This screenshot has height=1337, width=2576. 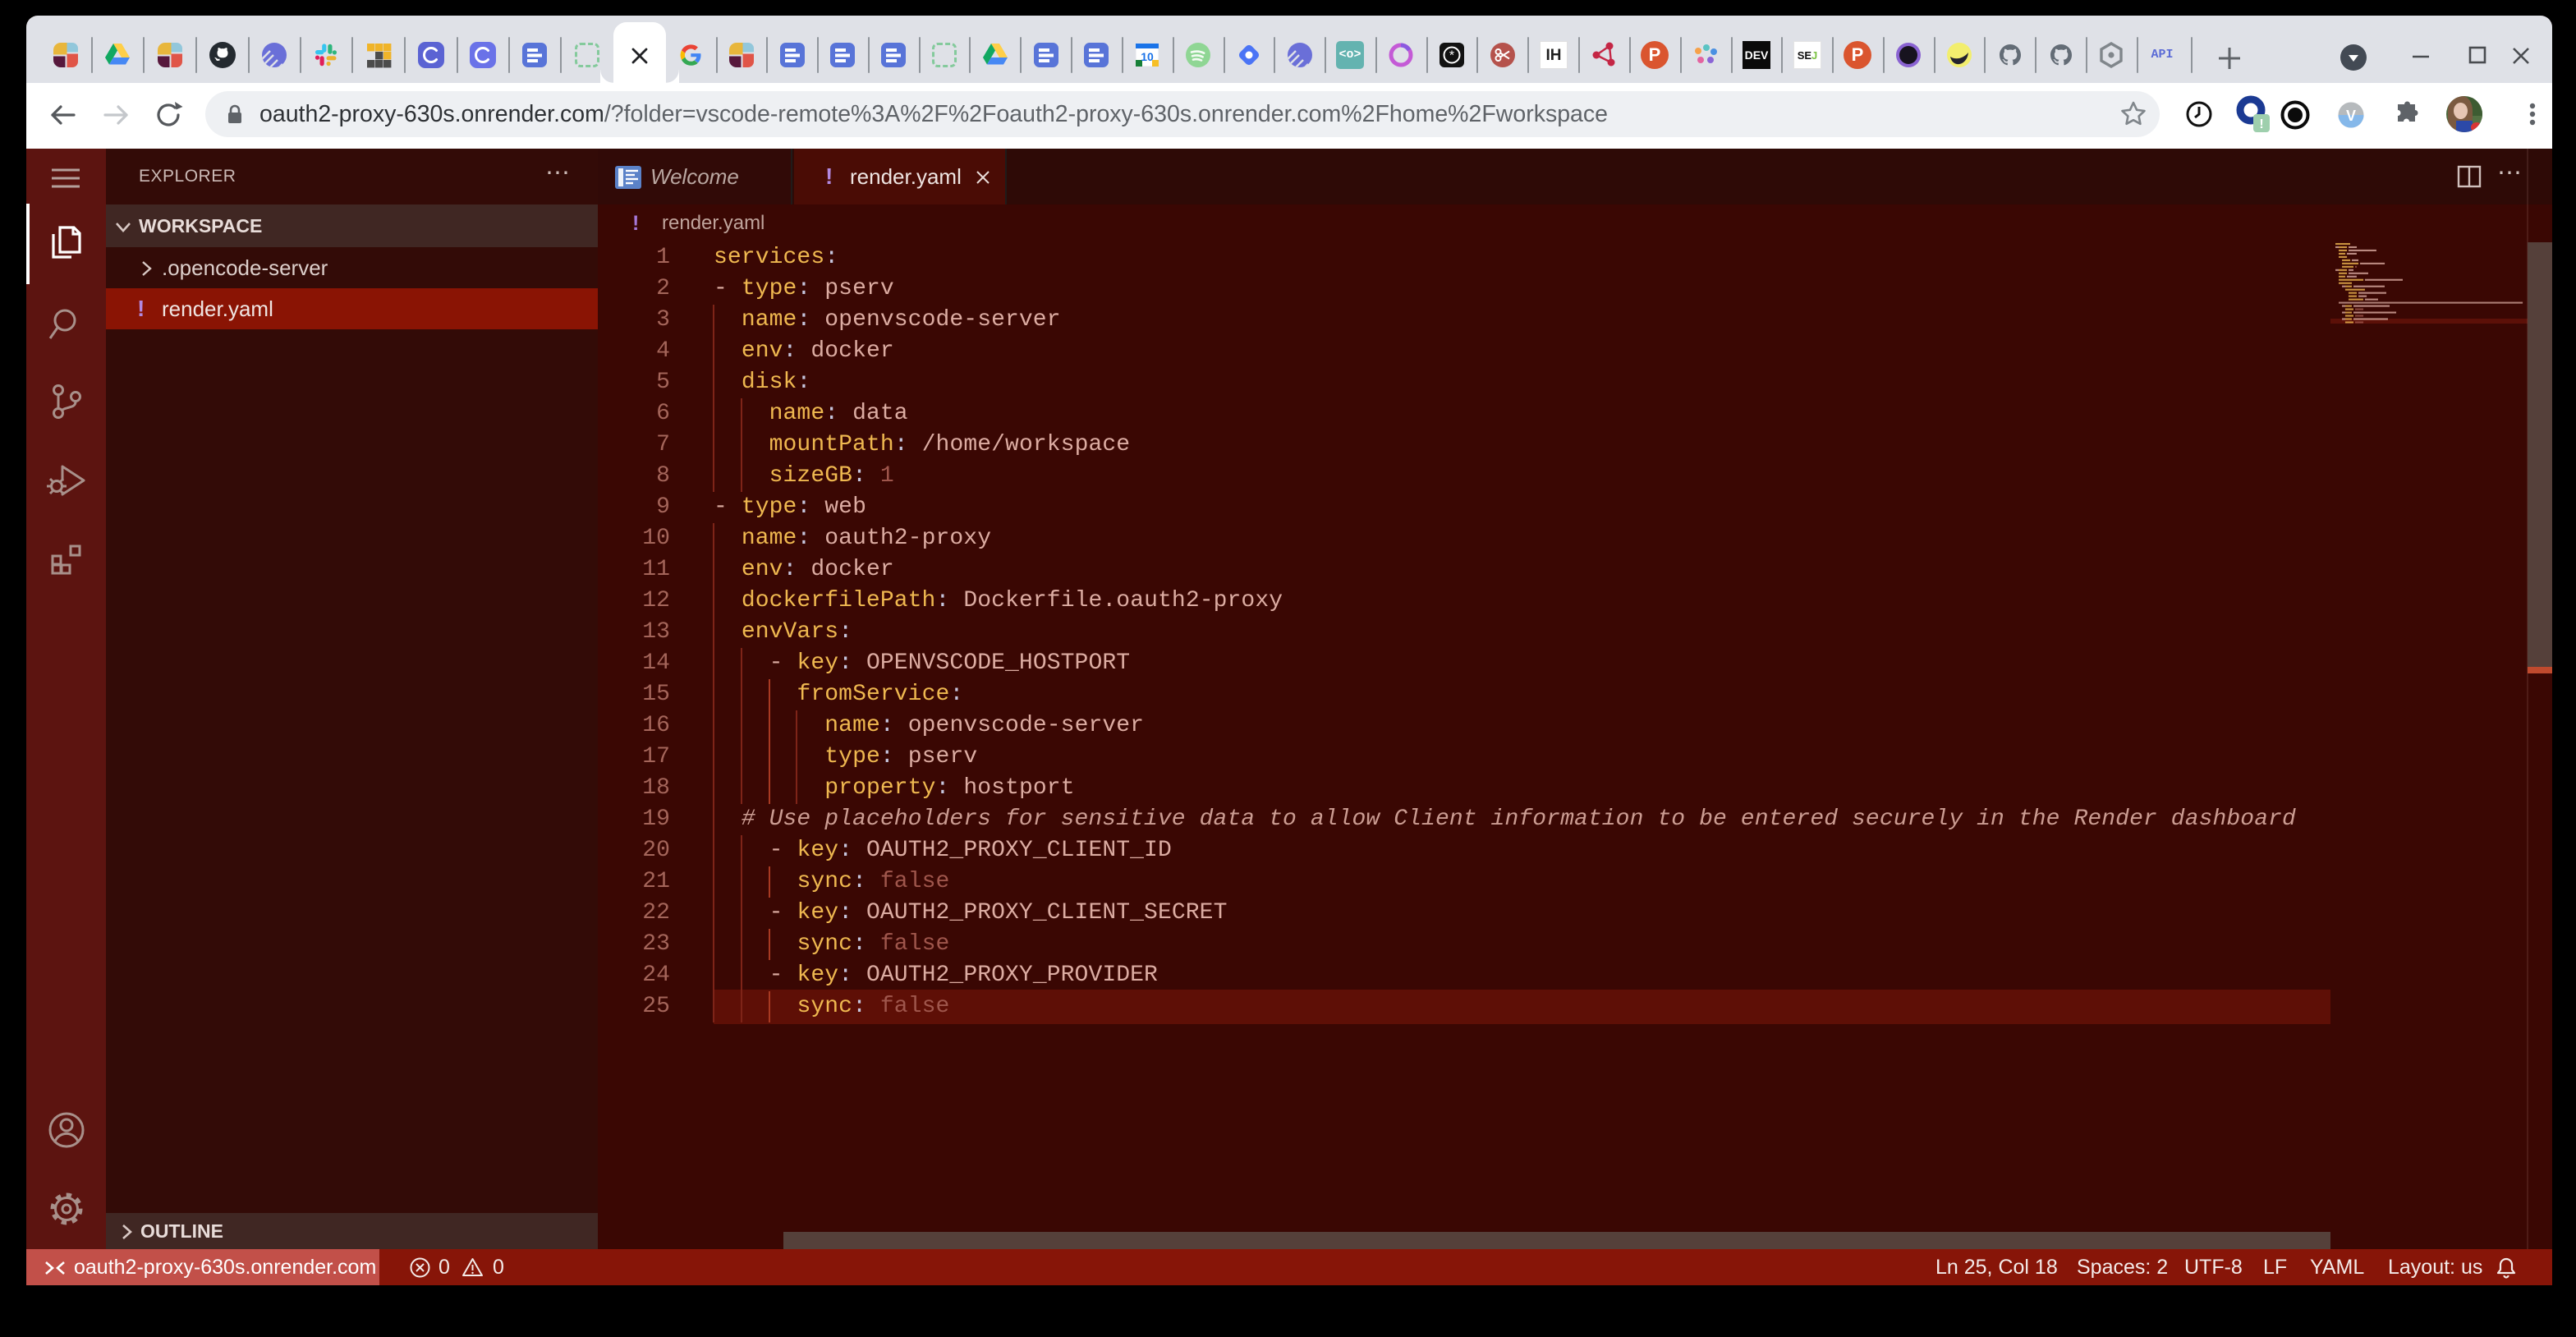 I want to click on svg-text: V, so click(x=2351, y=116).